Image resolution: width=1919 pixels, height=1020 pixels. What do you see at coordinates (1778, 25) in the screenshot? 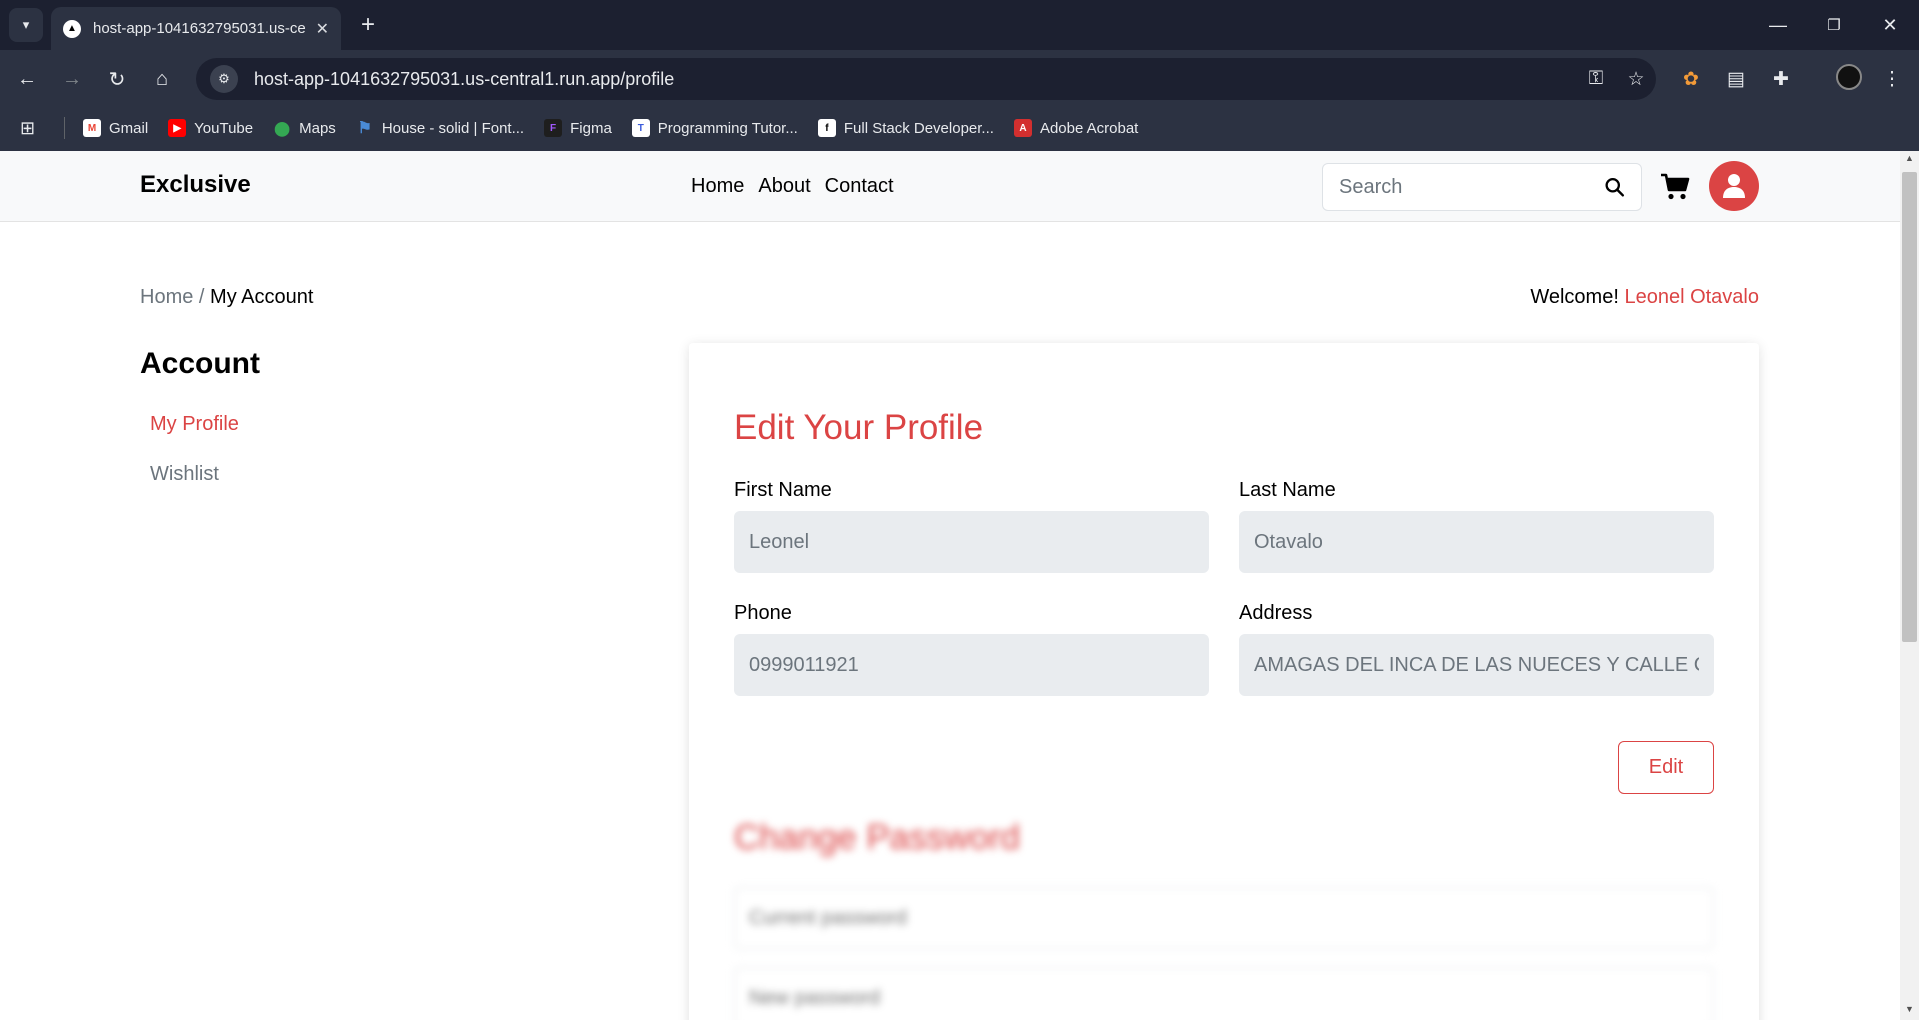
I see `minimize-window-button: —` at bounding box center [1778, 25].